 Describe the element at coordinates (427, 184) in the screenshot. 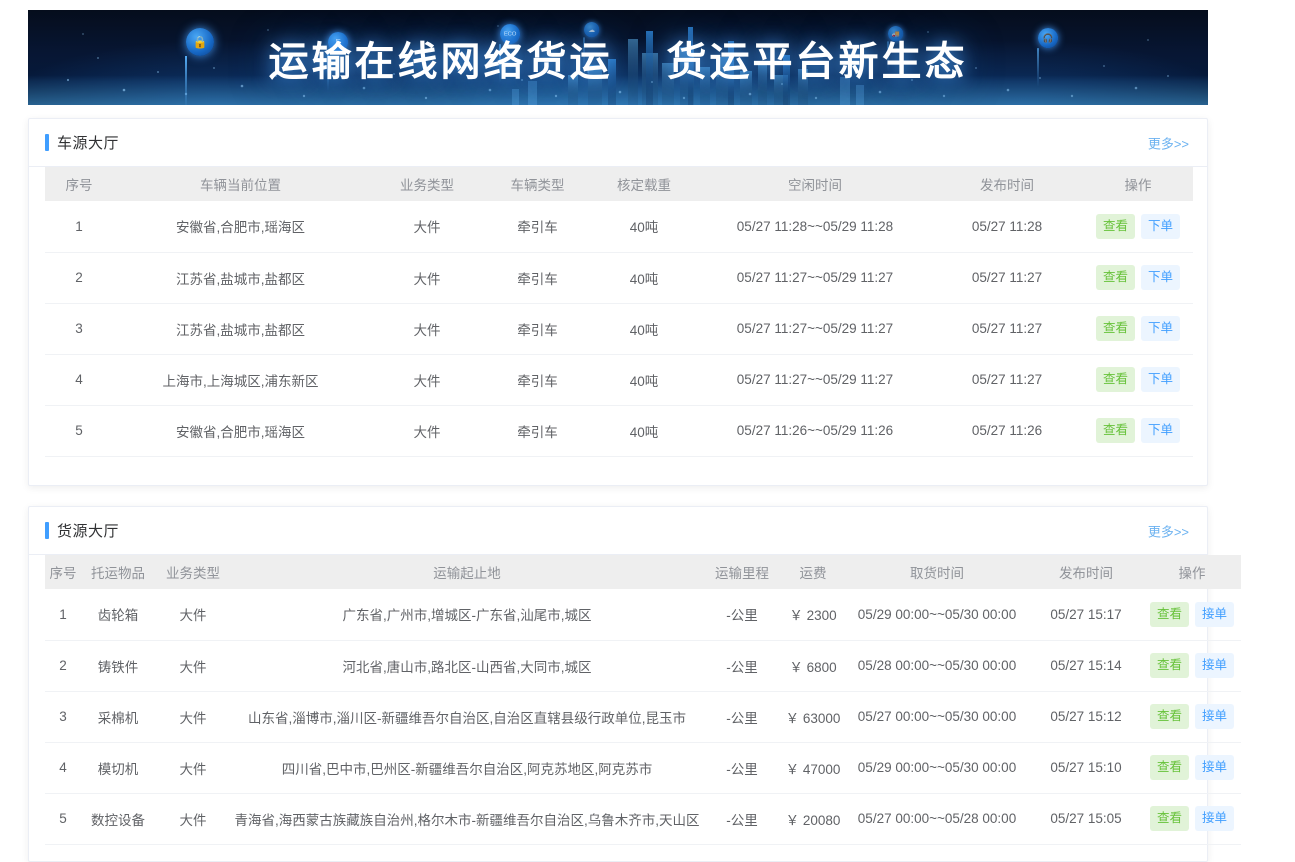

I see `vehicle-col-business: 业务类型` at that location.